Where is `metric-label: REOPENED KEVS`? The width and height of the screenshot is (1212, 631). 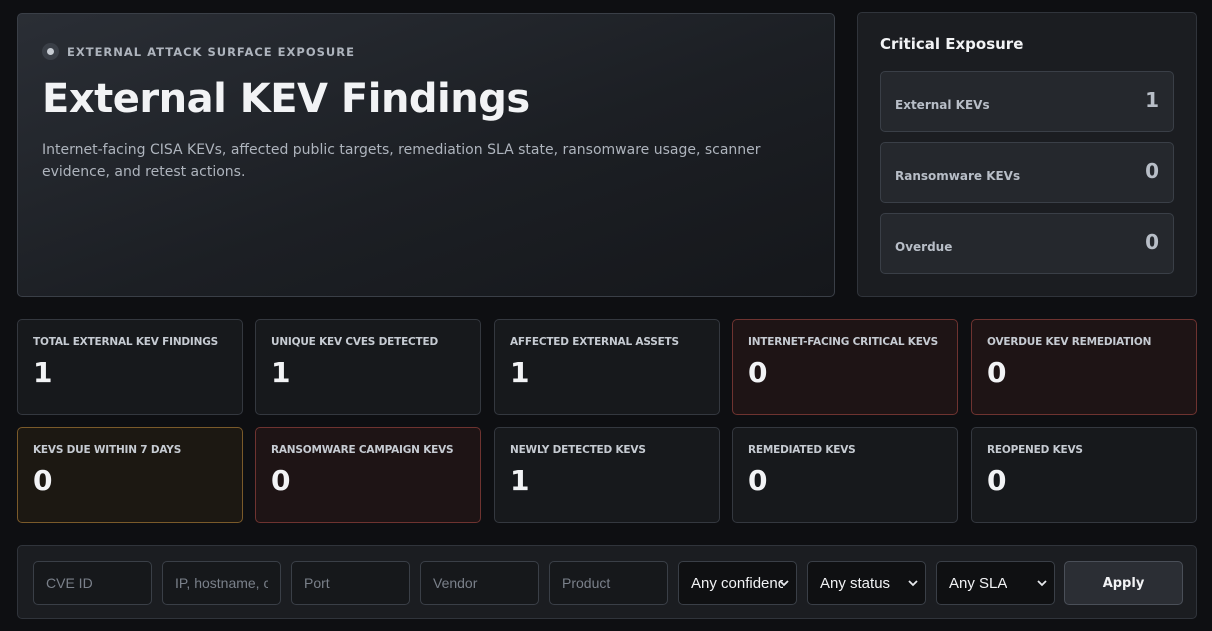 metric-label: REOPENED KEVS is located at coordinates (1035, 450).